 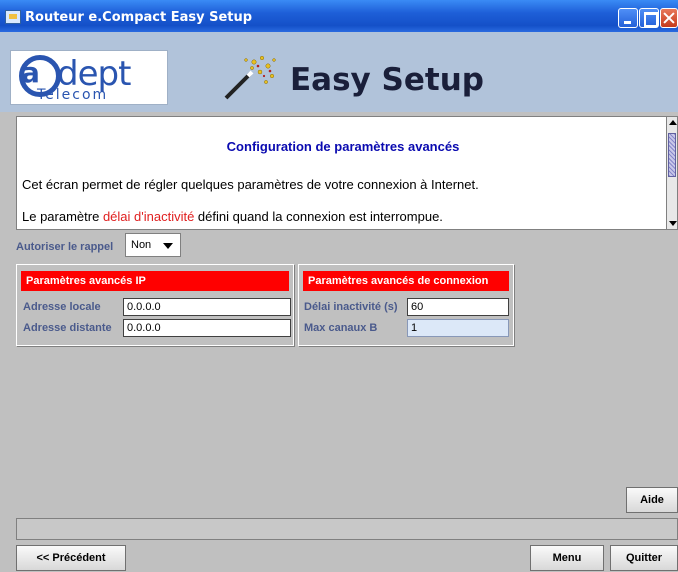 I want to click on panel-ip-title: Paramètres avancés IP, so click(x=155, y=281).